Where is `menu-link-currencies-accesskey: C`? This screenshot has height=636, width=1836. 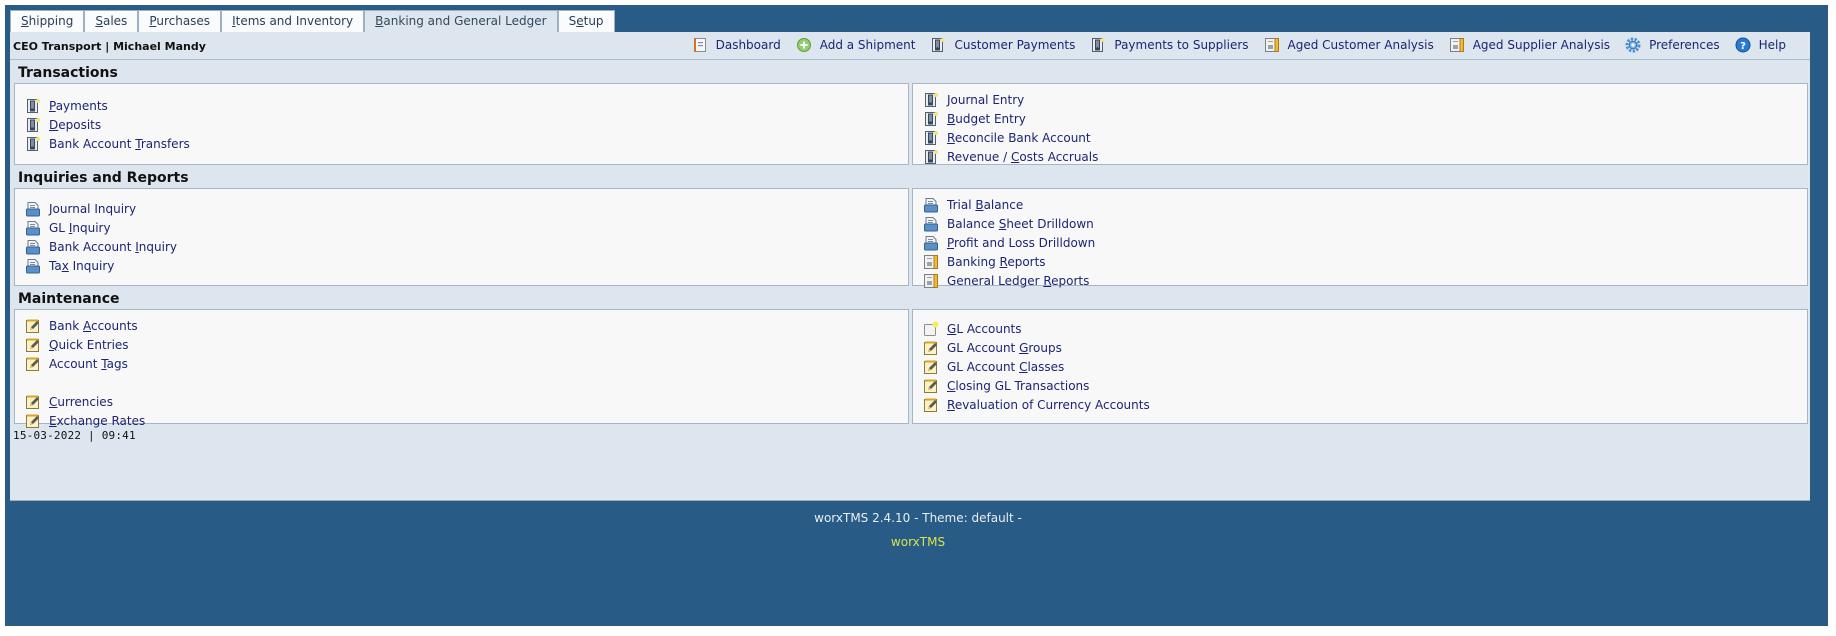
menu-link-currencies-accesskey: C is located at coordinates (53, 401).